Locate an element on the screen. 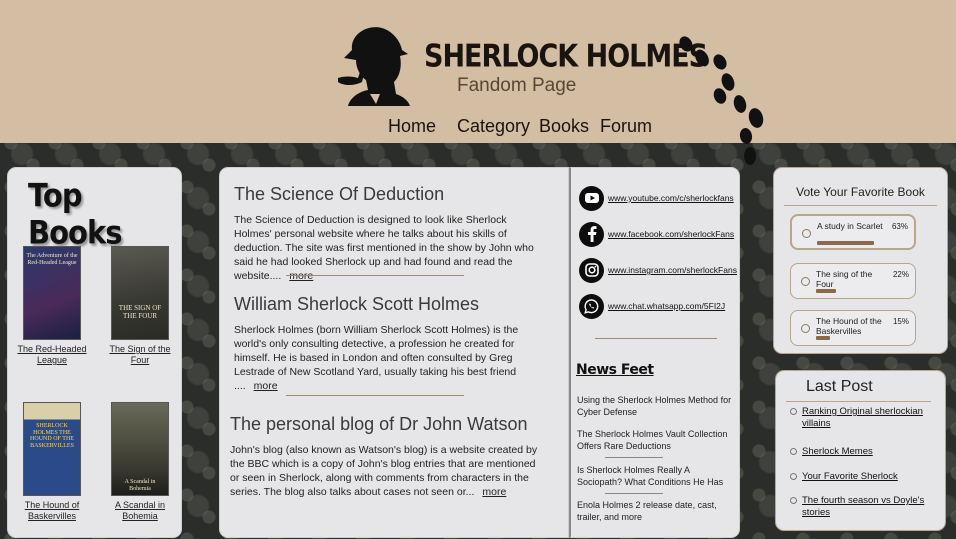 This screenshot has height=539, width=956. nav-category: Category is located at coordinates (493, 126).